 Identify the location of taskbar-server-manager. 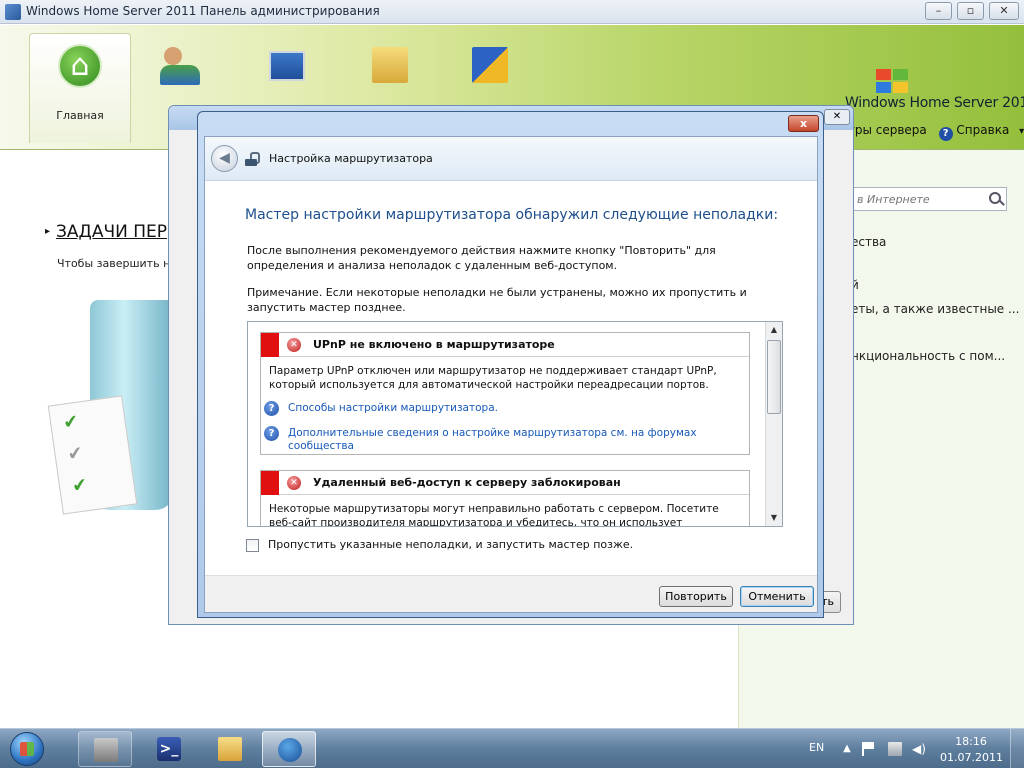
(105, 749).